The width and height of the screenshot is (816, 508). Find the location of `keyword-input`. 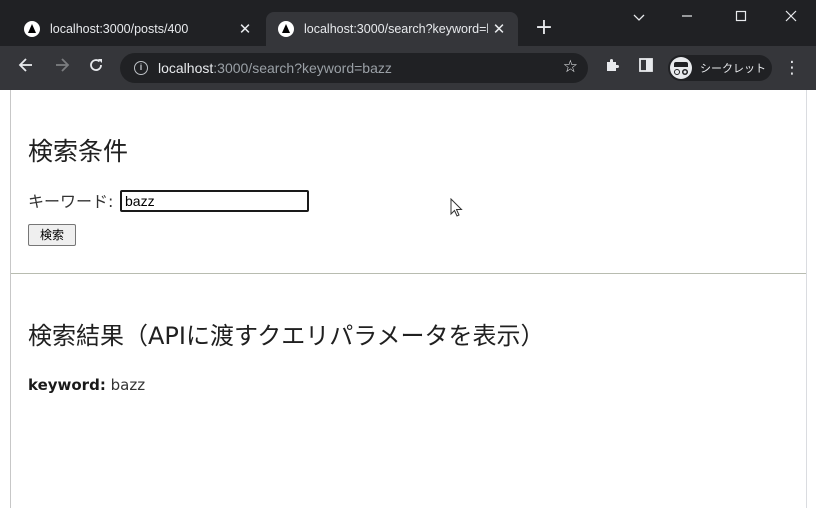

keyword-input is located at coordinates (214, 201).